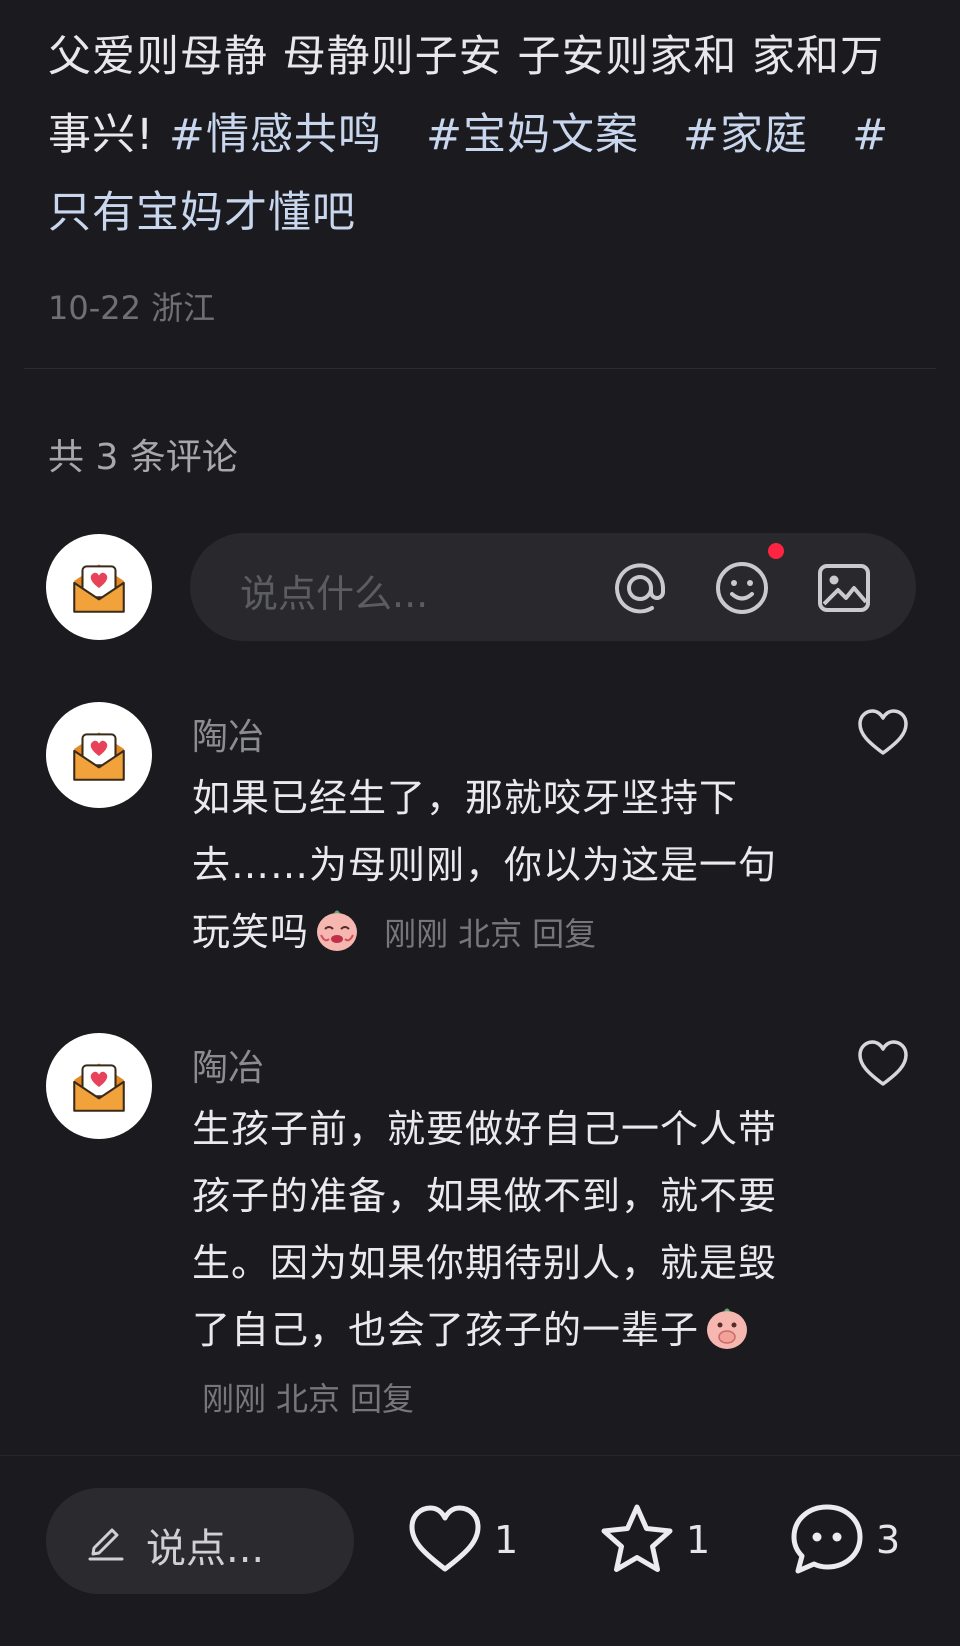 The height and width of the screenshot is (1646, 960). Describe the element at coordinates (94, 308) in the screenshot. I see `post-date: 10-22` at that location.